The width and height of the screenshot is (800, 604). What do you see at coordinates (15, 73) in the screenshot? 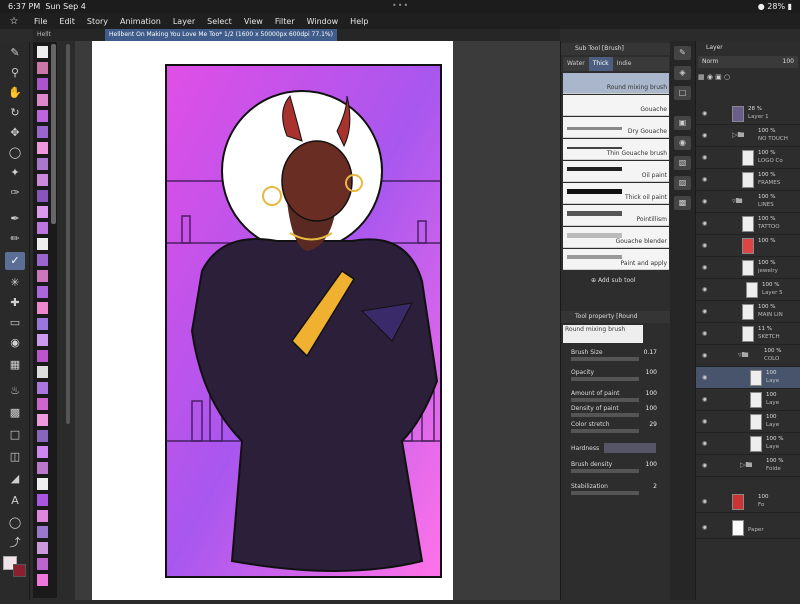
I see `zoom-icon: ⚲` at bounding box center [15, 73].